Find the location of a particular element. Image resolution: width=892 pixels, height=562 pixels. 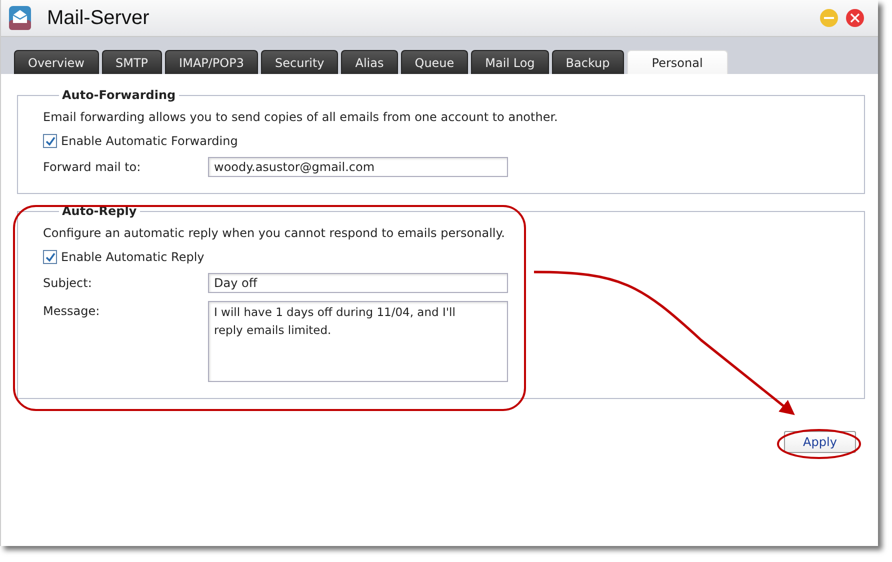

checkbox-label: Enable Automatic Forwarding is located at coordinates (149, 141).